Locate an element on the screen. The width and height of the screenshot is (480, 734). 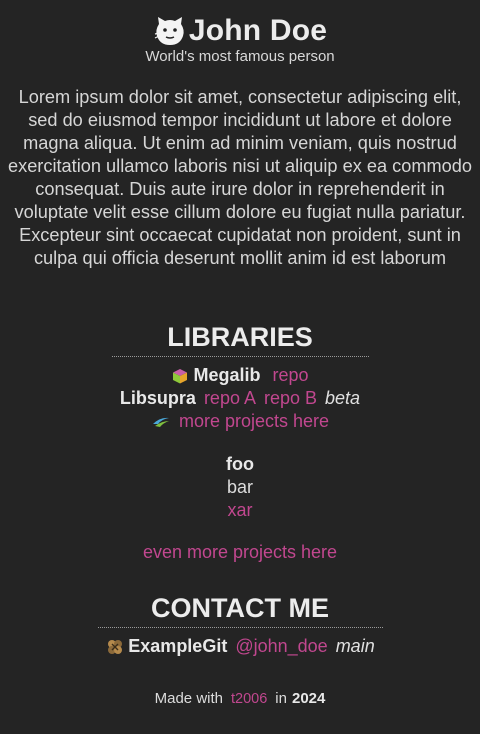
library-name-megalib: Megalib is located at coordinates (227, 375).